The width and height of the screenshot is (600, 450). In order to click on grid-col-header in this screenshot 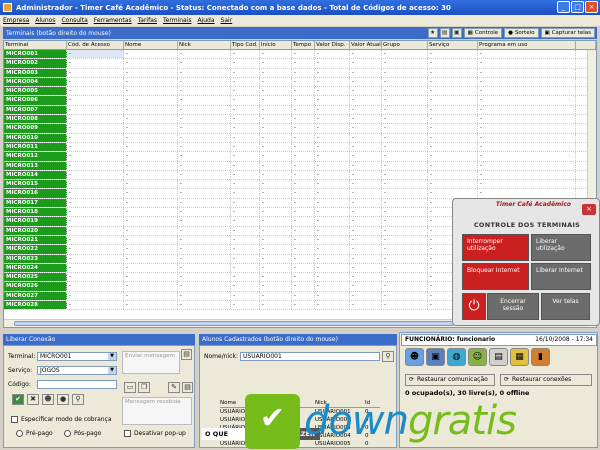, I will do `click(586, 45)`.